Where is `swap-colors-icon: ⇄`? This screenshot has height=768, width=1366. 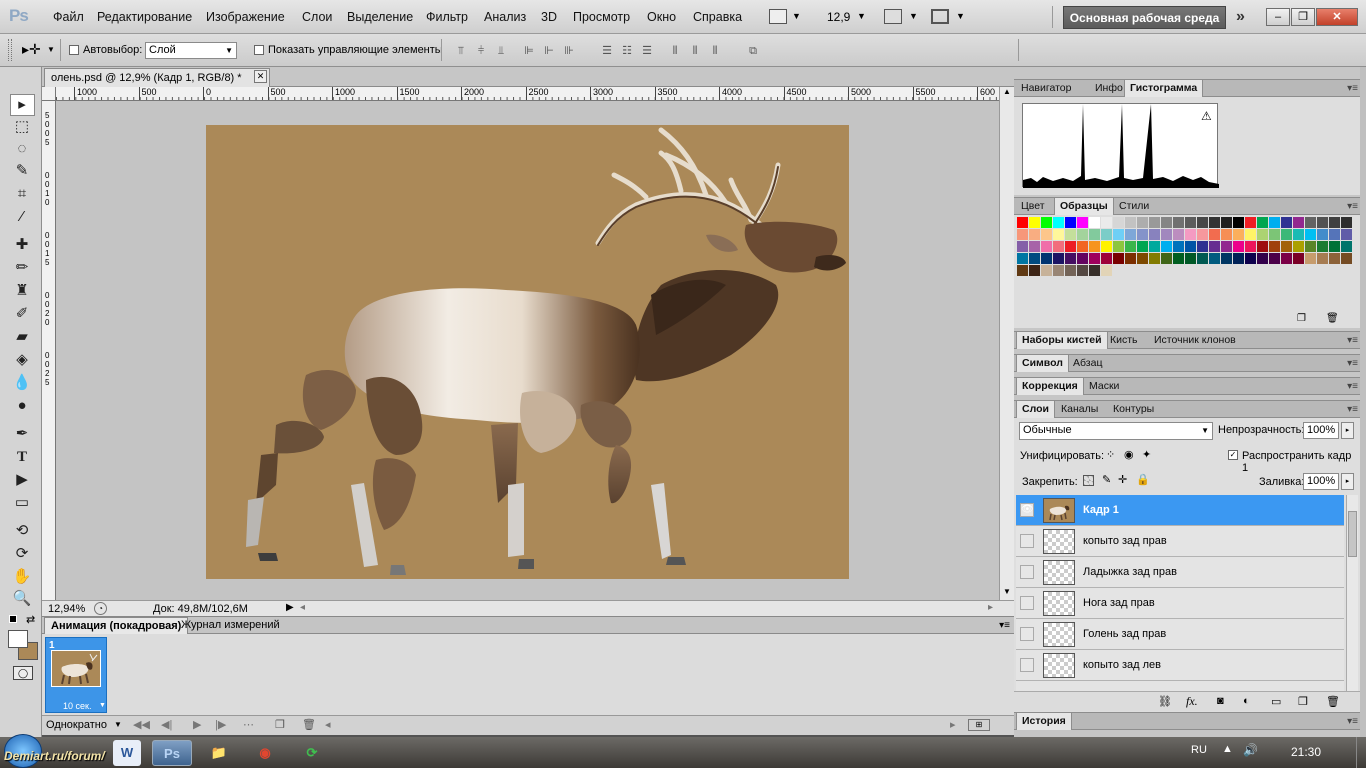
swap-colors-icon: ⇄ is located at coordinates (30, 619).